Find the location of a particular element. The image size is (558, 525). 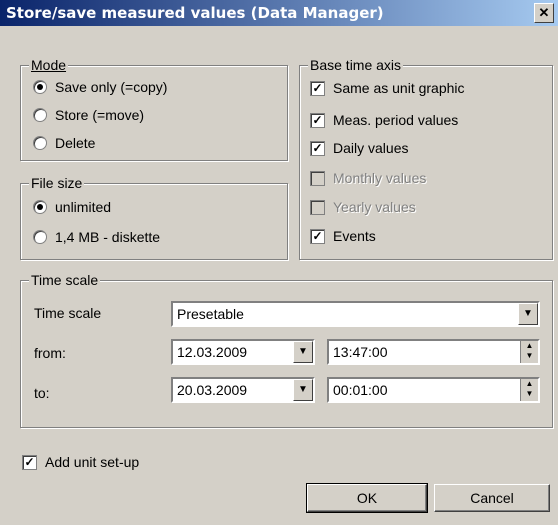

radio-save-only-indicator is located at coordinates (40, 87).